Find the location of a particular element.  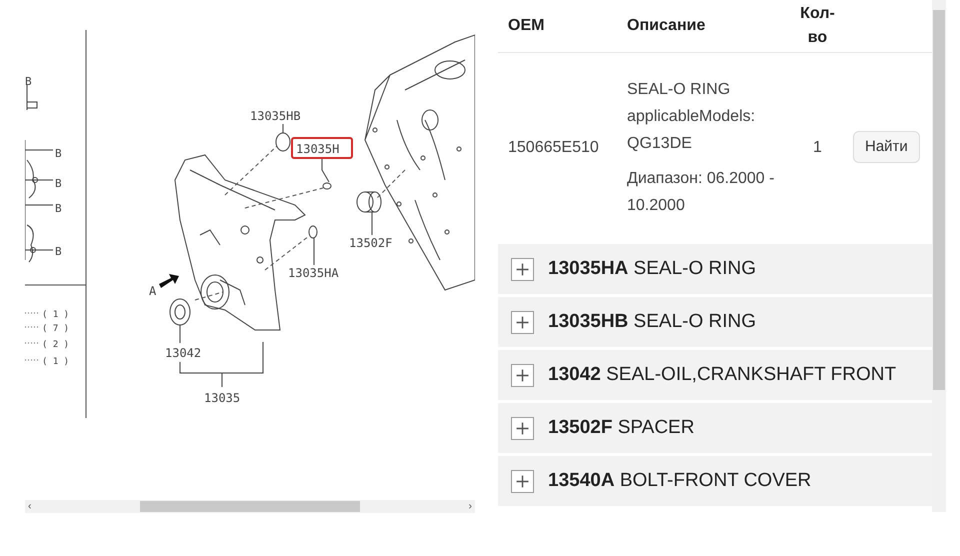

part-callout: 13502F is located at coordinates (370, 243).